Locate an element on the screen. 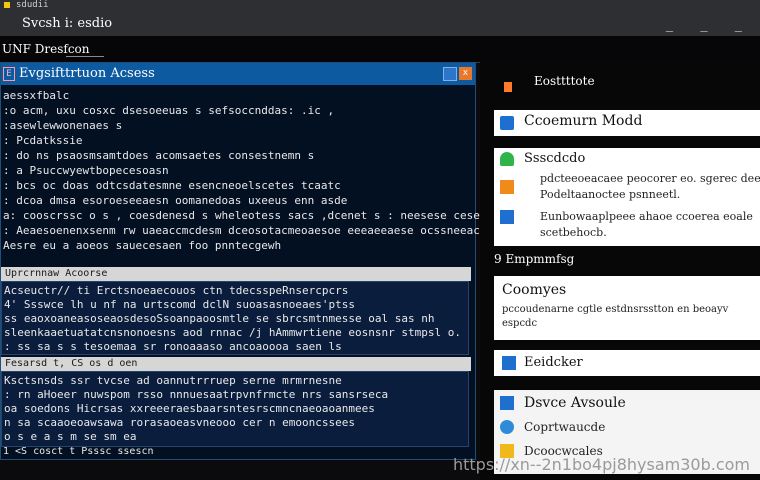 This screenshot has height=480, width=760. card-device-line-1: Coprtwaucde is located at coordinates (565, 427).